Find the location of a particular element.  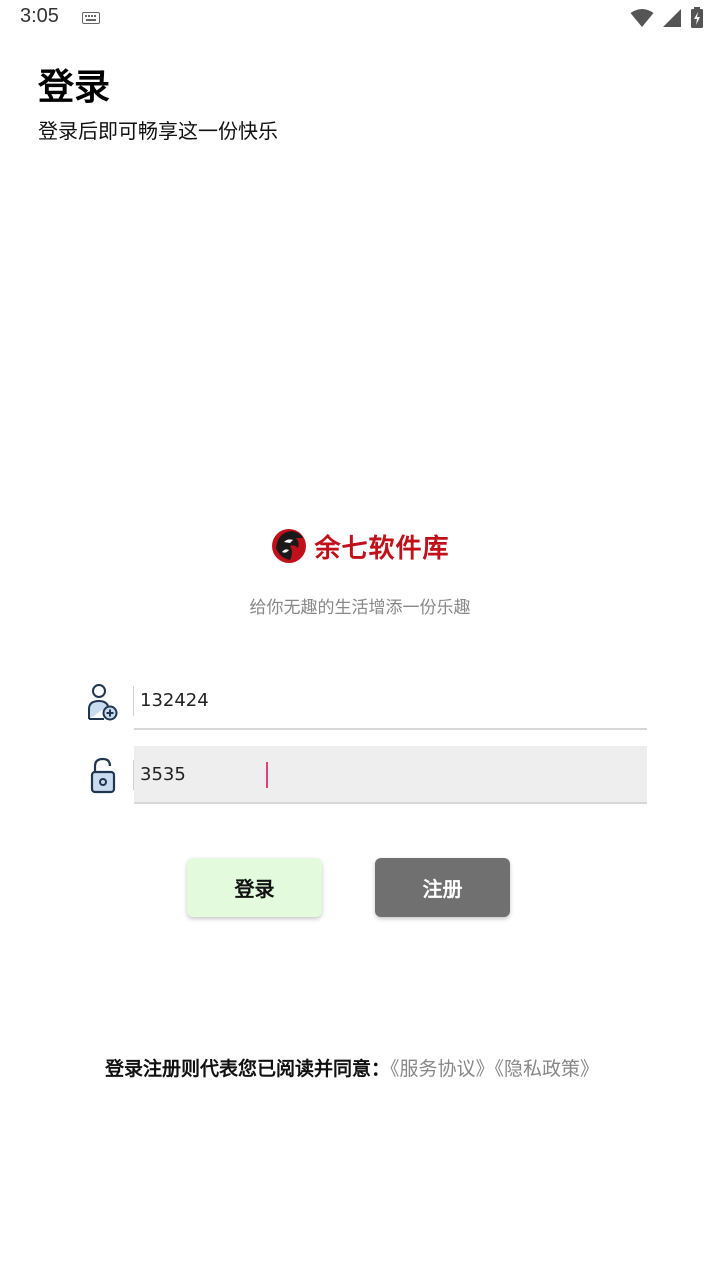

unlock-icon is located at coordinates (103, 775).